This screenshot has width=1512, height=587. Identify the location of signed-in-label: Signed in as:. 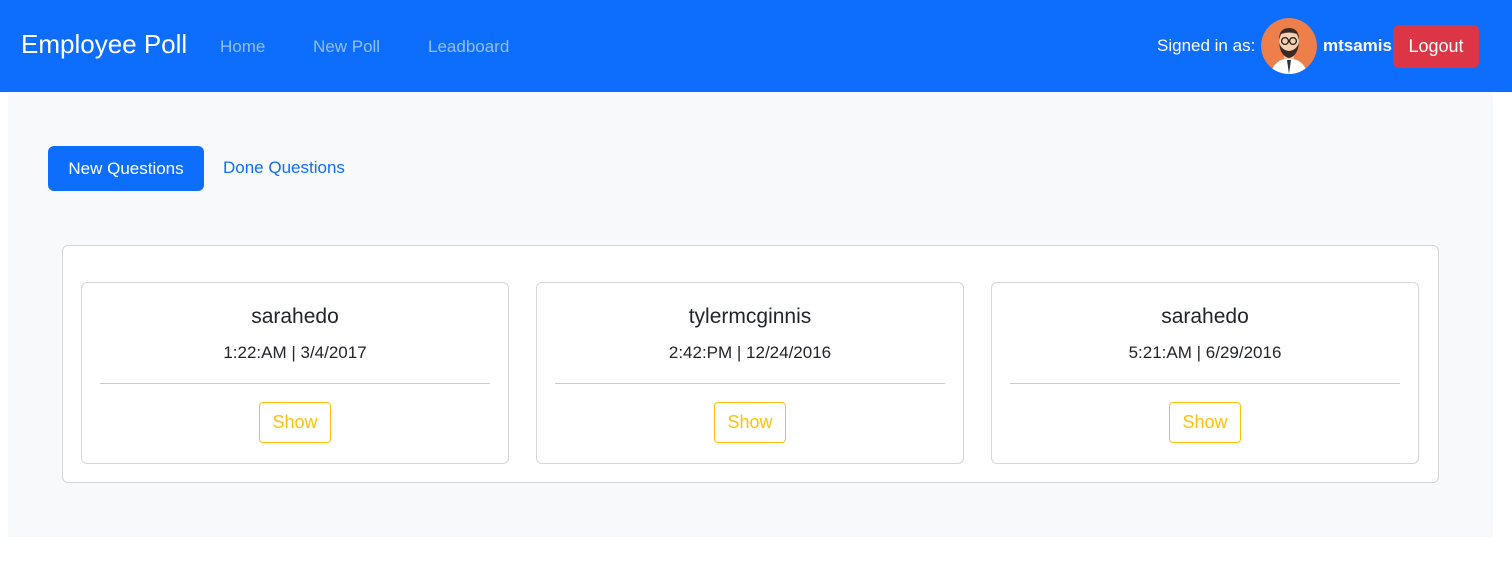
(1206, 45).